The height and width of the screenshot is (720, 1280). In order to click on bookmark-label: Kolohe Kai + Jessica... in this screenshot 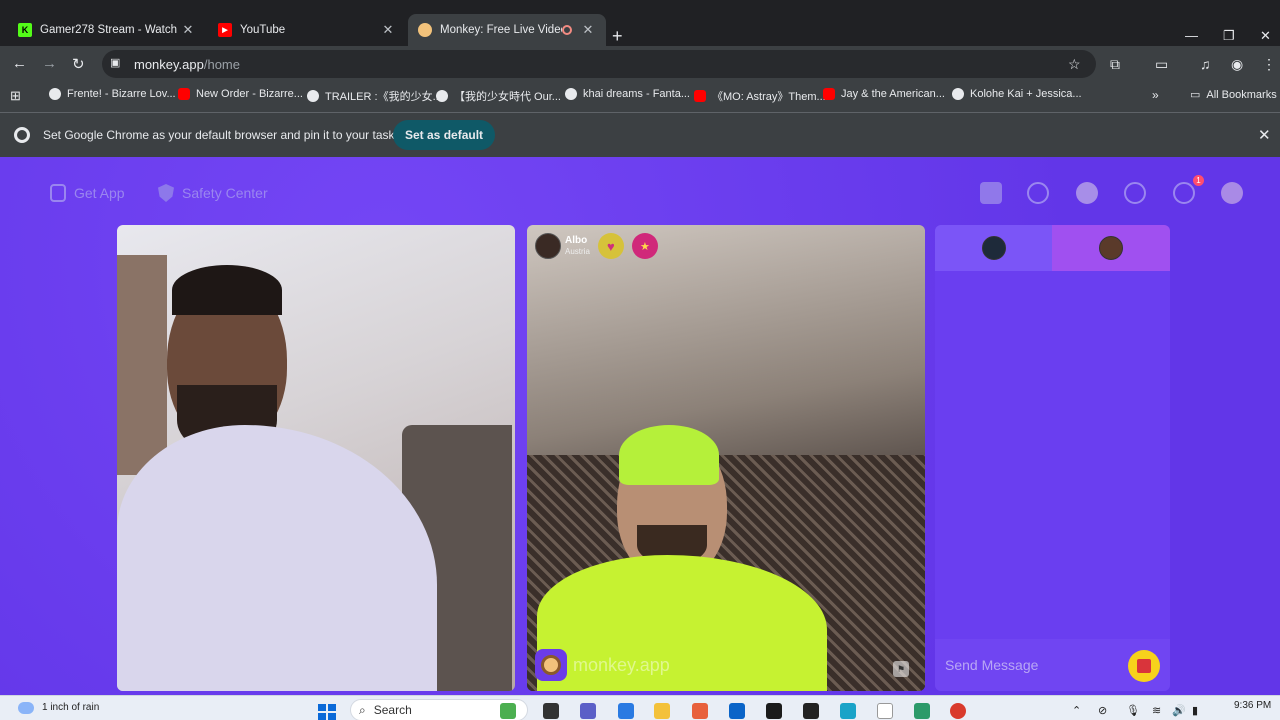, I will do `click(1026, 94)`.